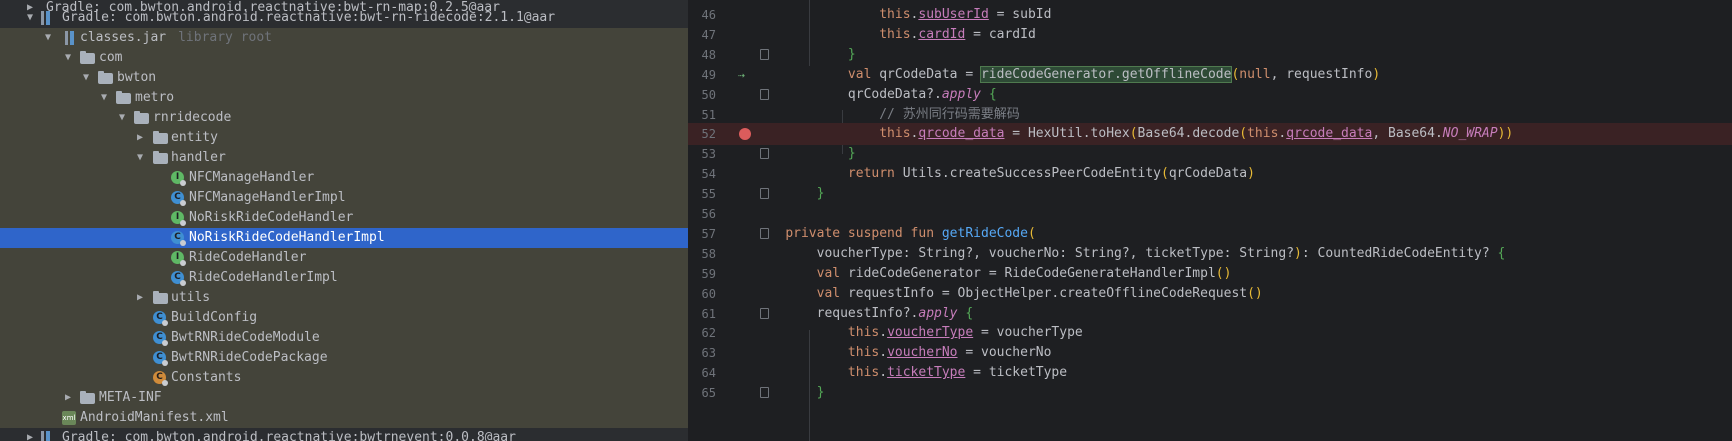 This screenshot has width=1732, height=441. Describe the element at coordinates (1210, 115) in the screenshot. I see `code-line: 51 // 苏州同行码需要解码` at that location.